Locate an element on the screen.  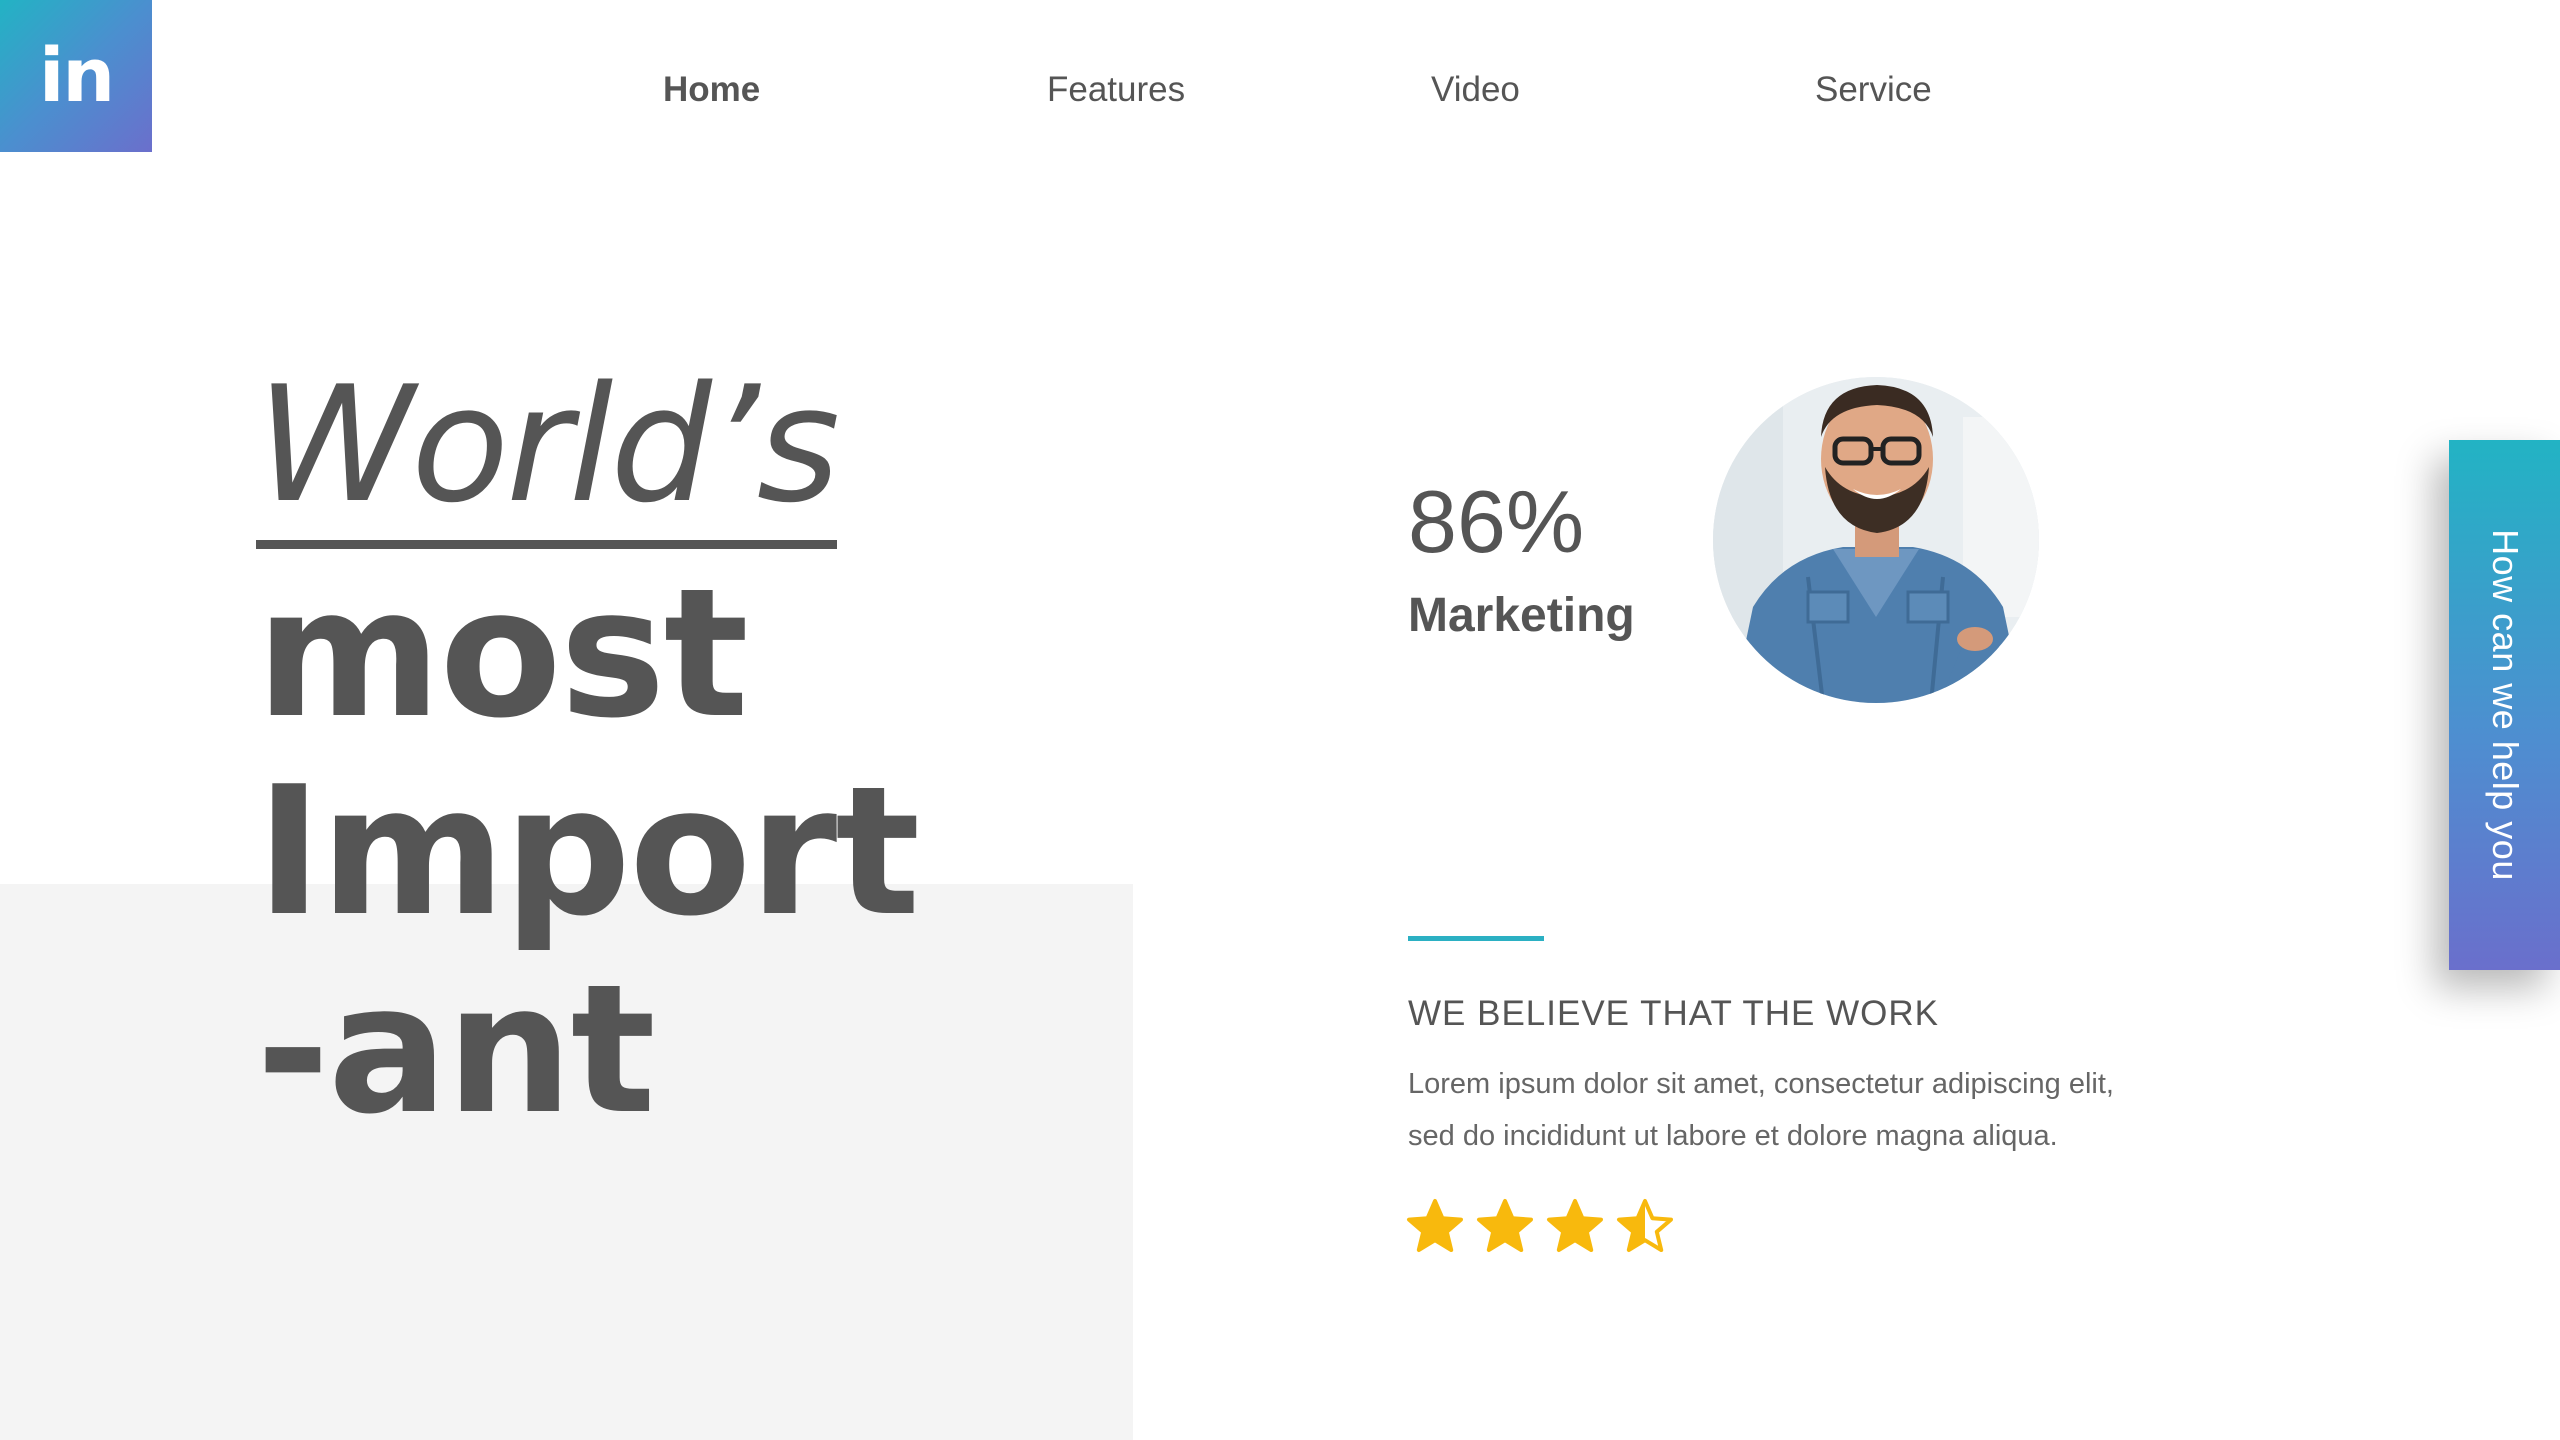
nav-service-link: Service is located at coordinates (1873, 90).